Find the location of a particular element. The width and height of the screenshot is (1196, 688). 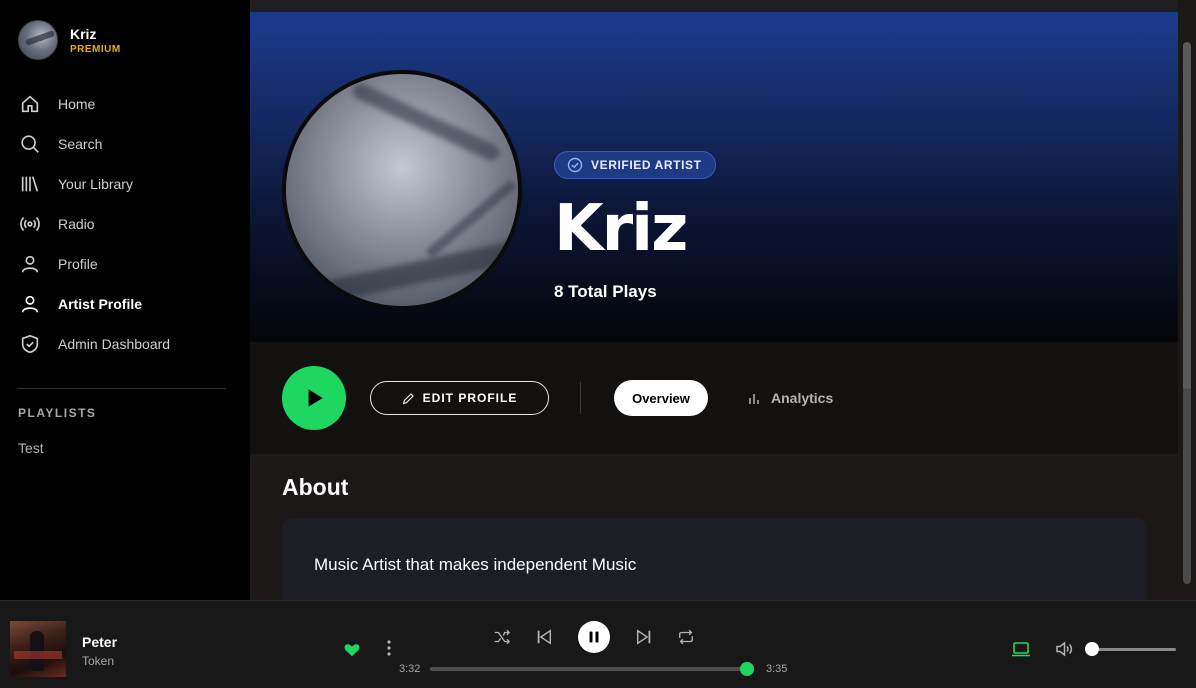

sidebar-item-radio: Radio is located at coordinates (125, 224).